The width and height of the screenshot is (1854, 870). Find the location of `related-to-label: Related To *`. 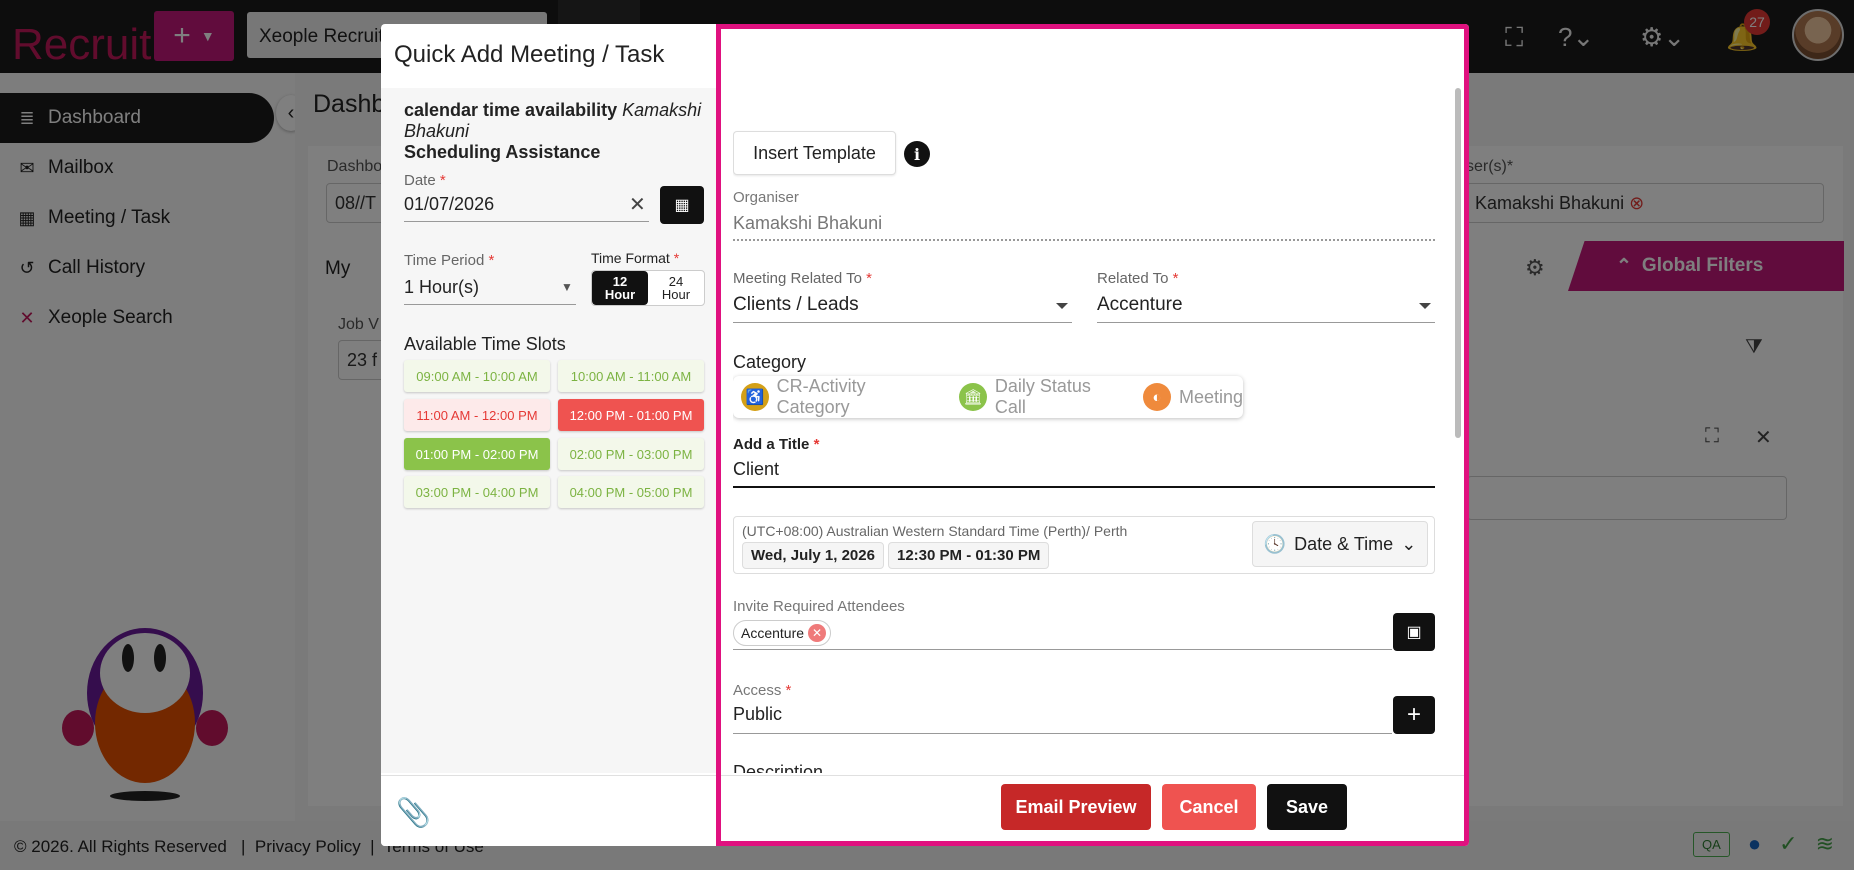

related-to-label: Related To * is located at coordinates (1137, 278).